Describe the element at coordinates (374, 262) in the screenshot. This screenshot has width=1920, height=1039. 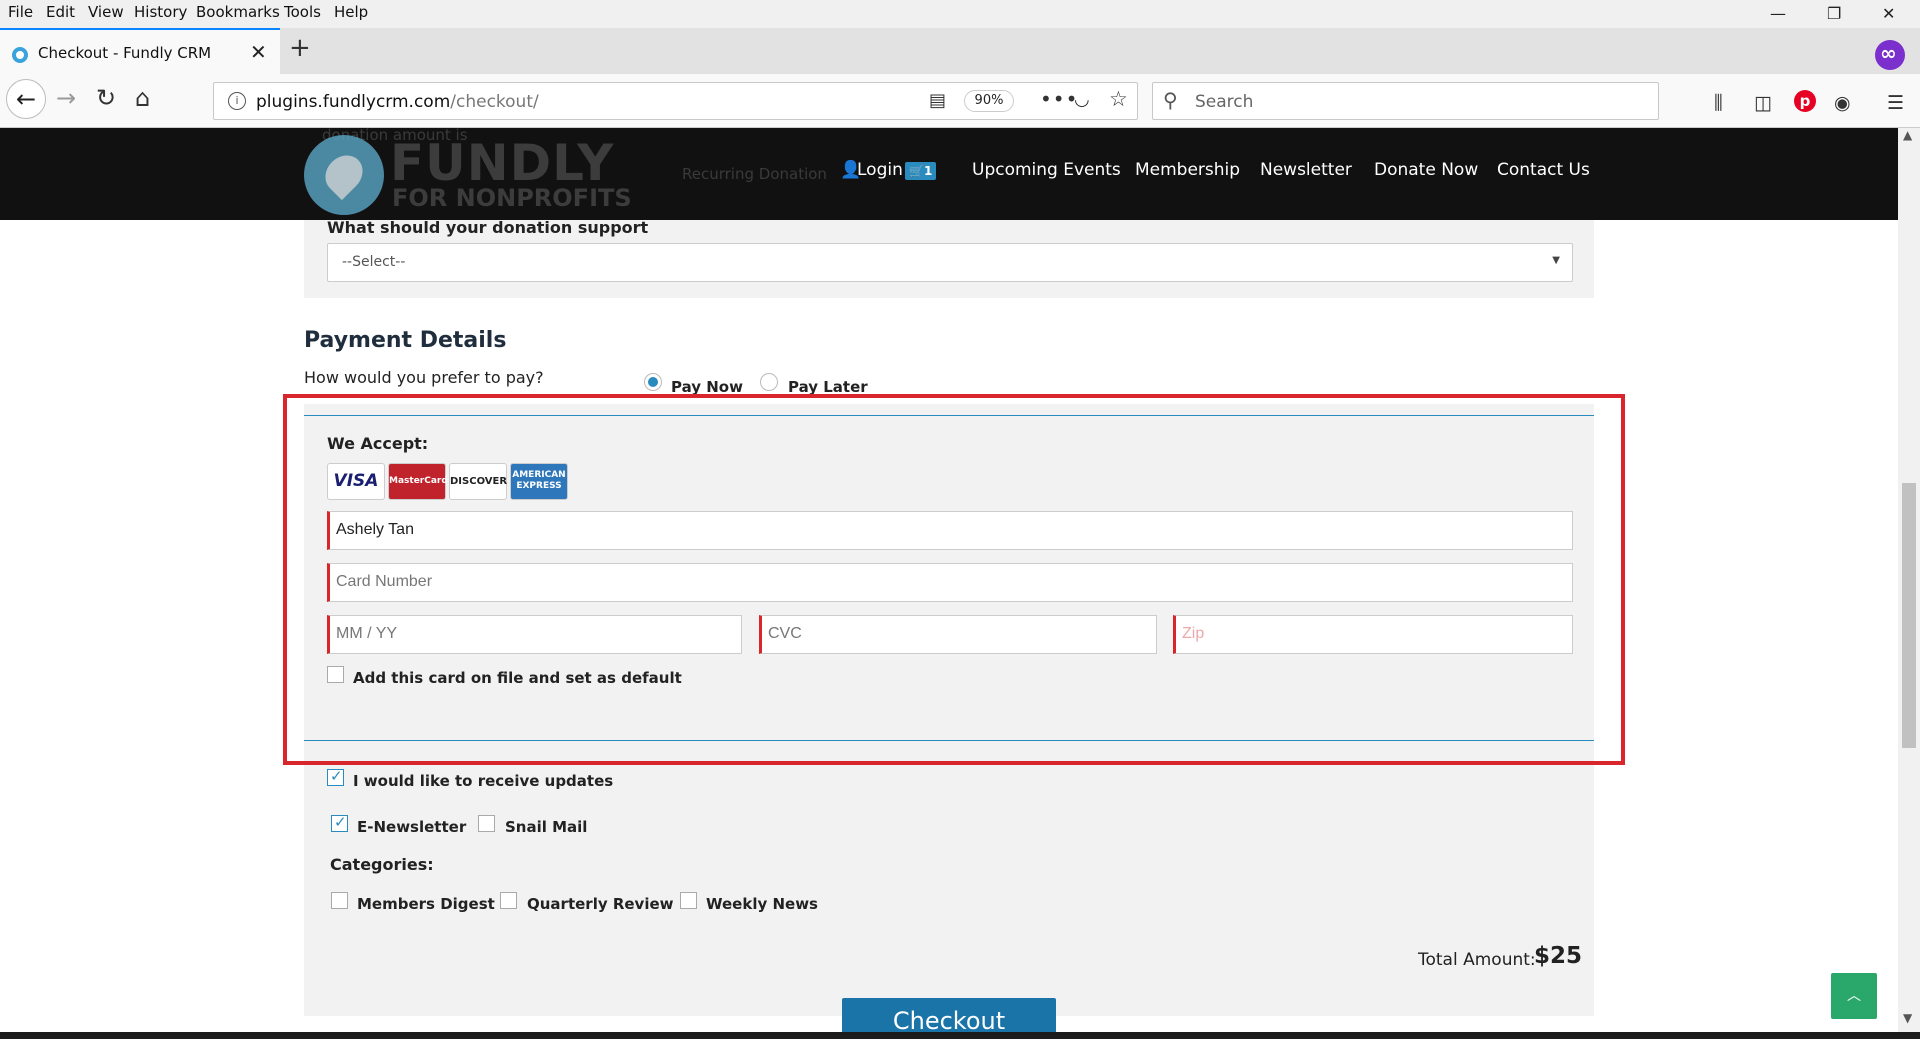
I see `select-value: --Select--` at that location.